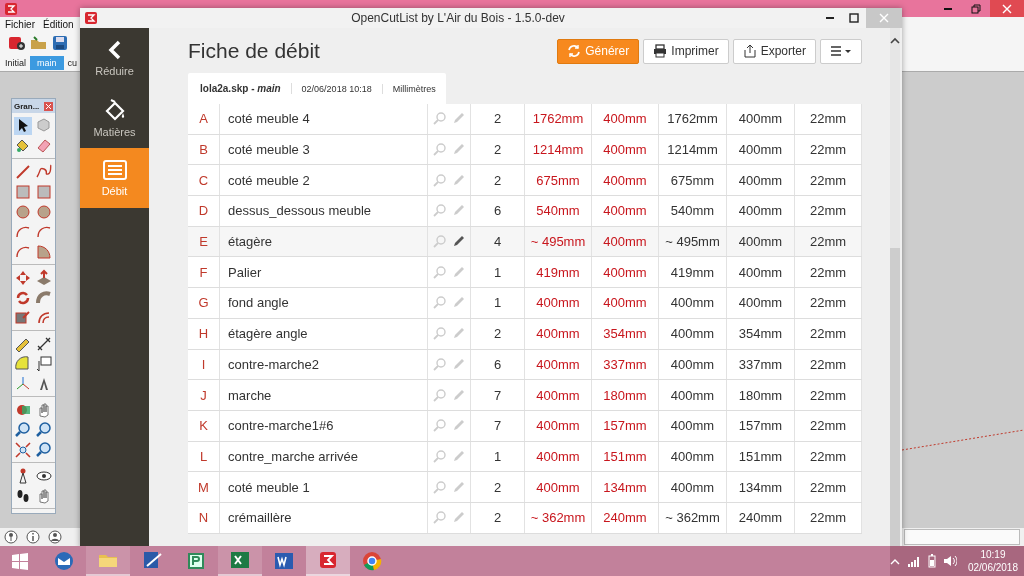 The image size is (1024, 576). What do you see at coordinates (749, 51) in the screenshot?
I see `export-icon` at bounding box center [749, 51].